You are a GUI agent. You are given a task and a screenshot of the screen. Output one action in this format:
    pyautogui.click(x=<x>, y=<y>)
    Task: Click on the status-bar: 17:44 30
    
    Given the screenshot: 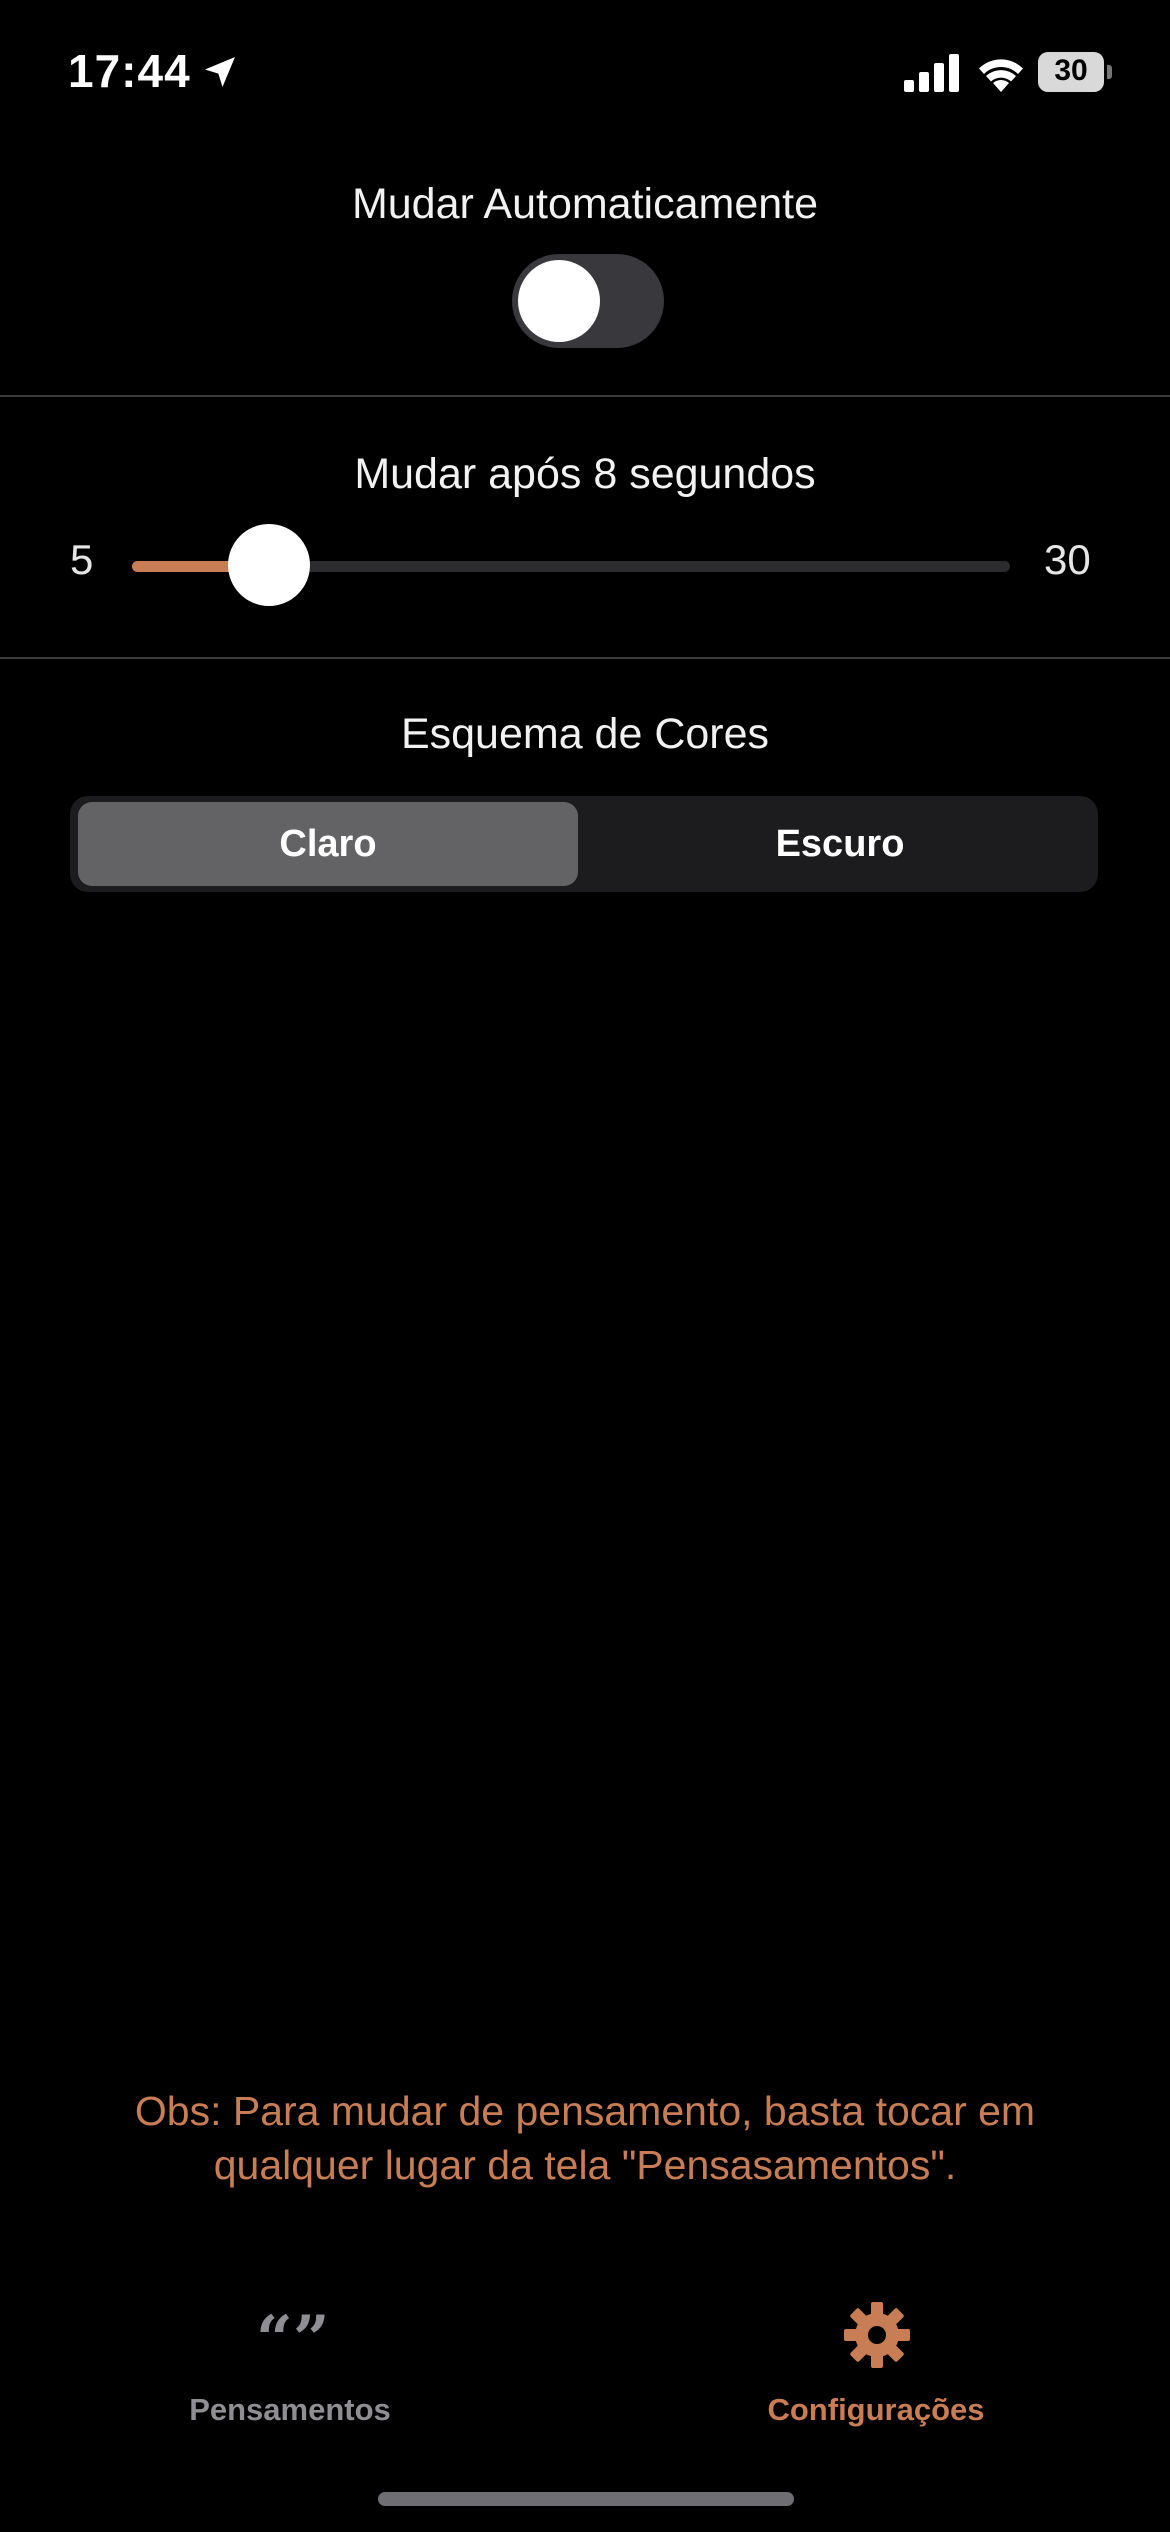 What is the action you would take?
    pyautogui.click(x=585, y=75)
    